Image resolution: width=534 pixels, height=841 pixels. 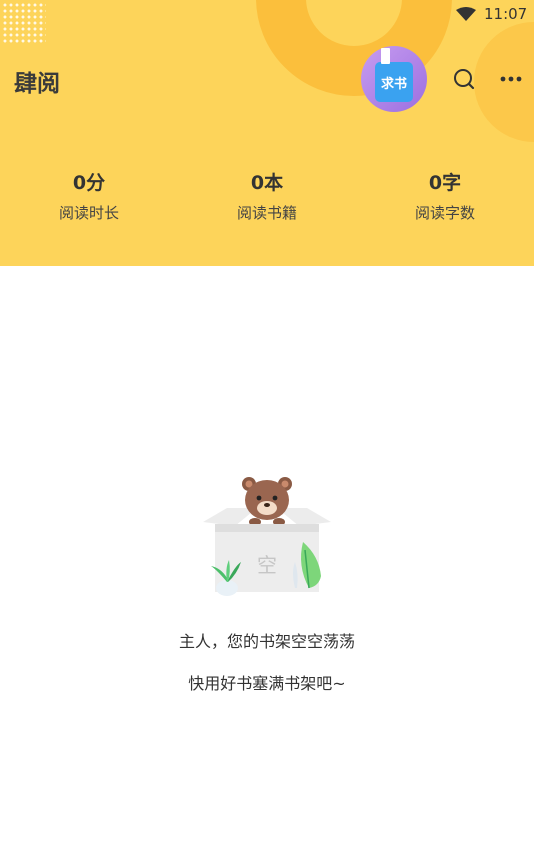 What do you see at coordinates (466, 14) in the screenshot?
I see `wifi-icon` at bounding box center [466, 14].